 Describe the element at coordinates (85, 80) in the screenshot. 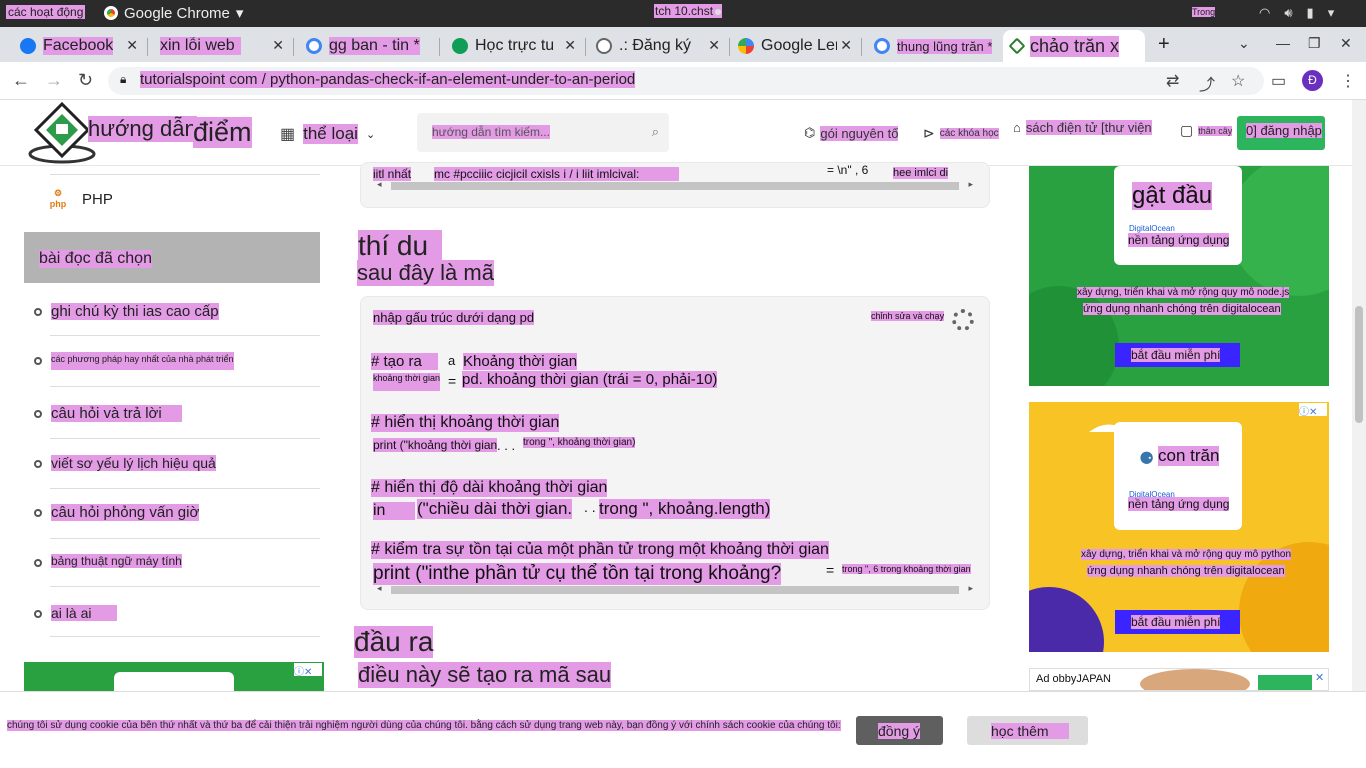

I see `reload-icon: ↻` at that location.